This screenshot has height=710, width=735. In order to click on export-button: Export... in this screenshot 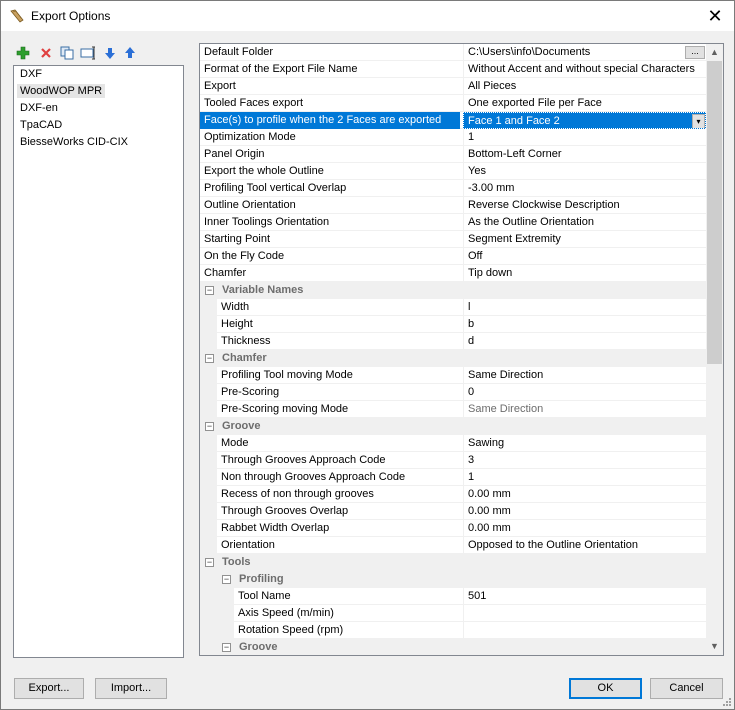, I will do `click(49, 688)`.